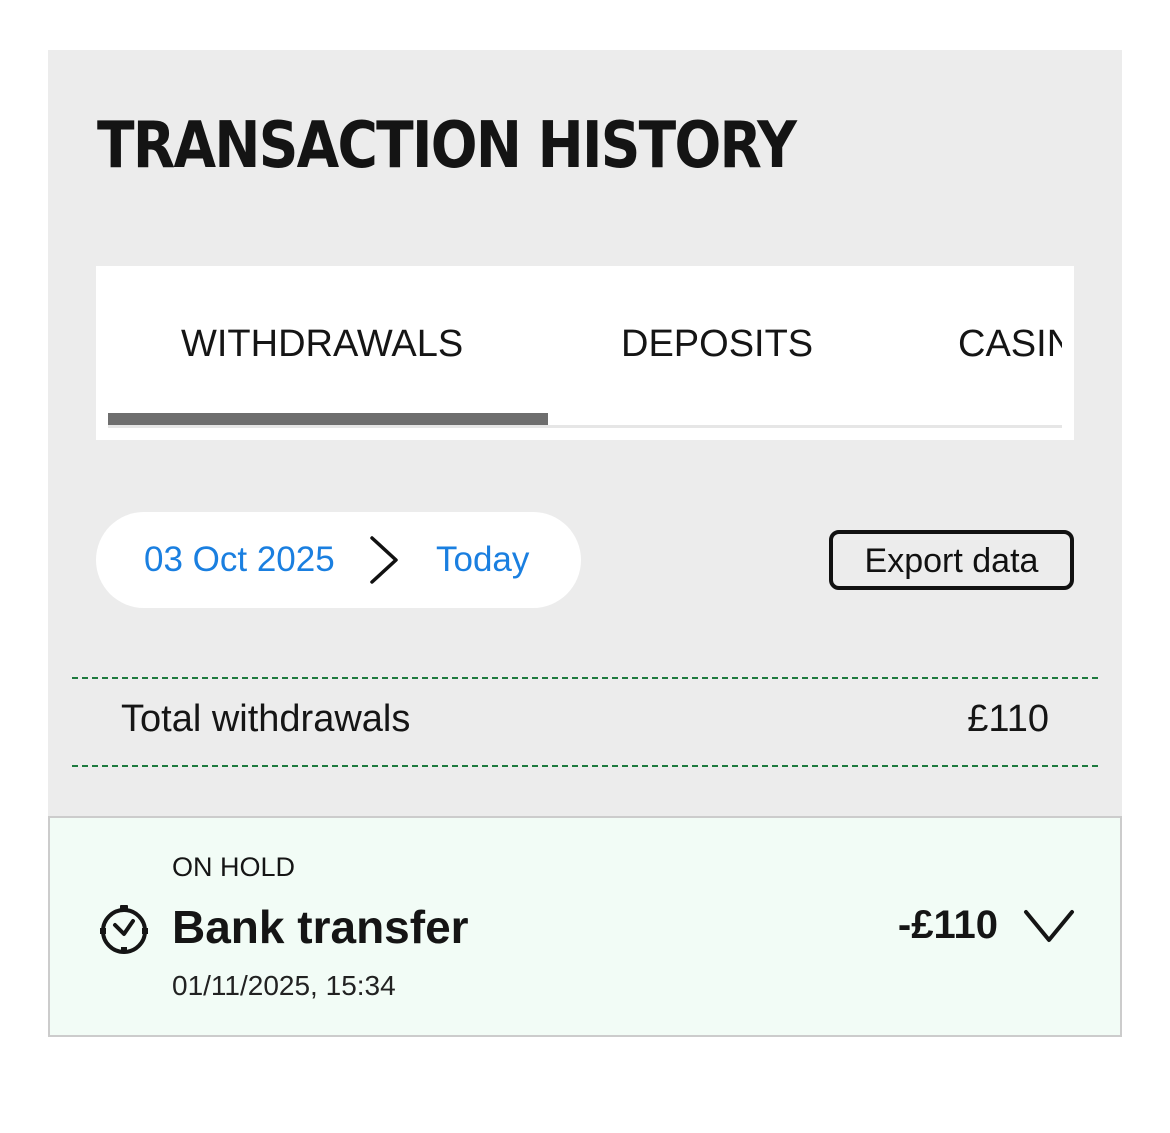 Image resolution: width=1170 pixels, height=1133 pixels. Describe the element at coordinates (384, 560) in the screenshot. I see `chevron-right-icon` at that location.